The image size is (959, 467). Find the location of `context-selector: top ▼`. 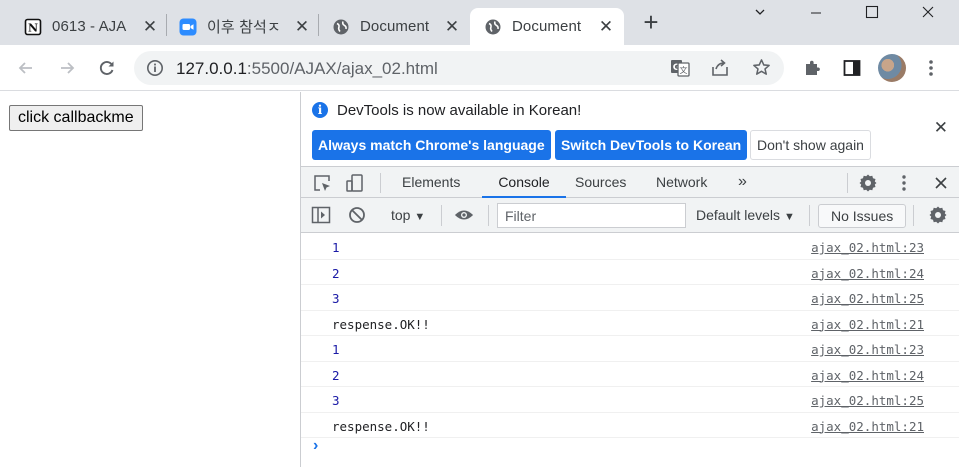

context-selector: top ▼ is located at coordinates (408, 215).